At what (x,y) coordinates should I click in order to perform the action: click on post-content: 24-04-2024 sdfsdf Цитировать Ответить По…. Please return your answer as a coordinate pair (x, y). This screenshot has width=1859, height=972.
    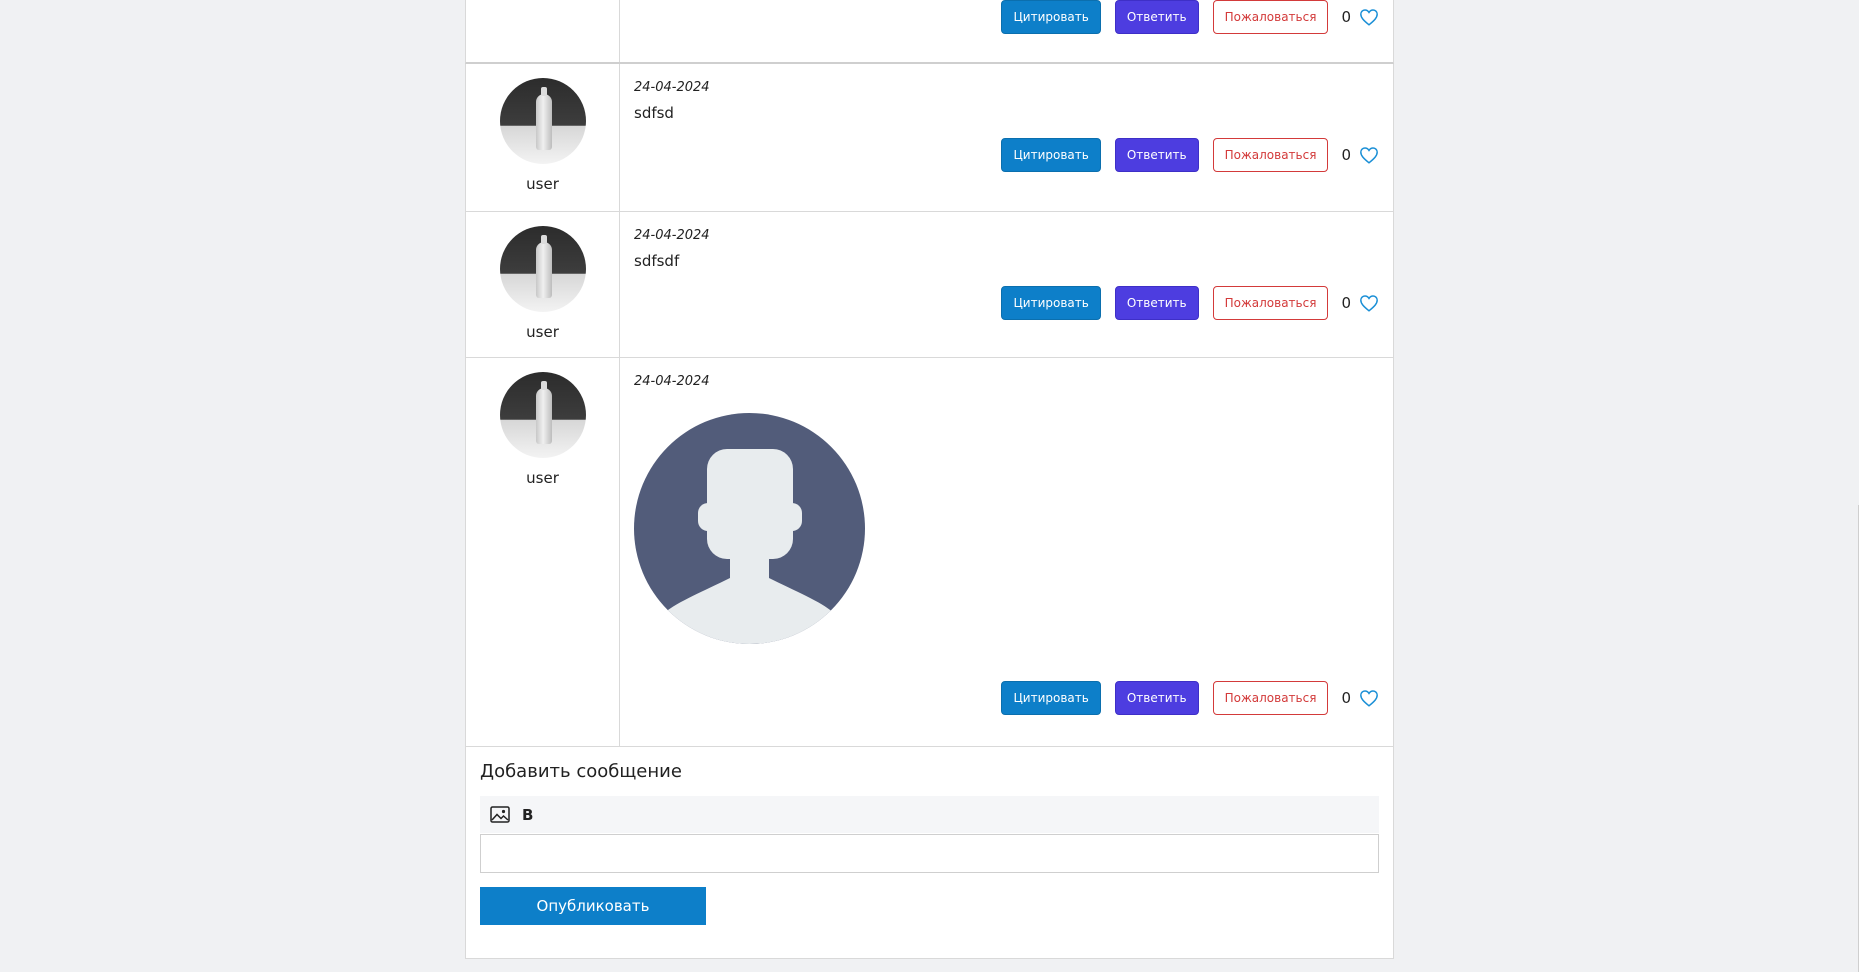
    Looking at the image, I should click on (1006, 284).